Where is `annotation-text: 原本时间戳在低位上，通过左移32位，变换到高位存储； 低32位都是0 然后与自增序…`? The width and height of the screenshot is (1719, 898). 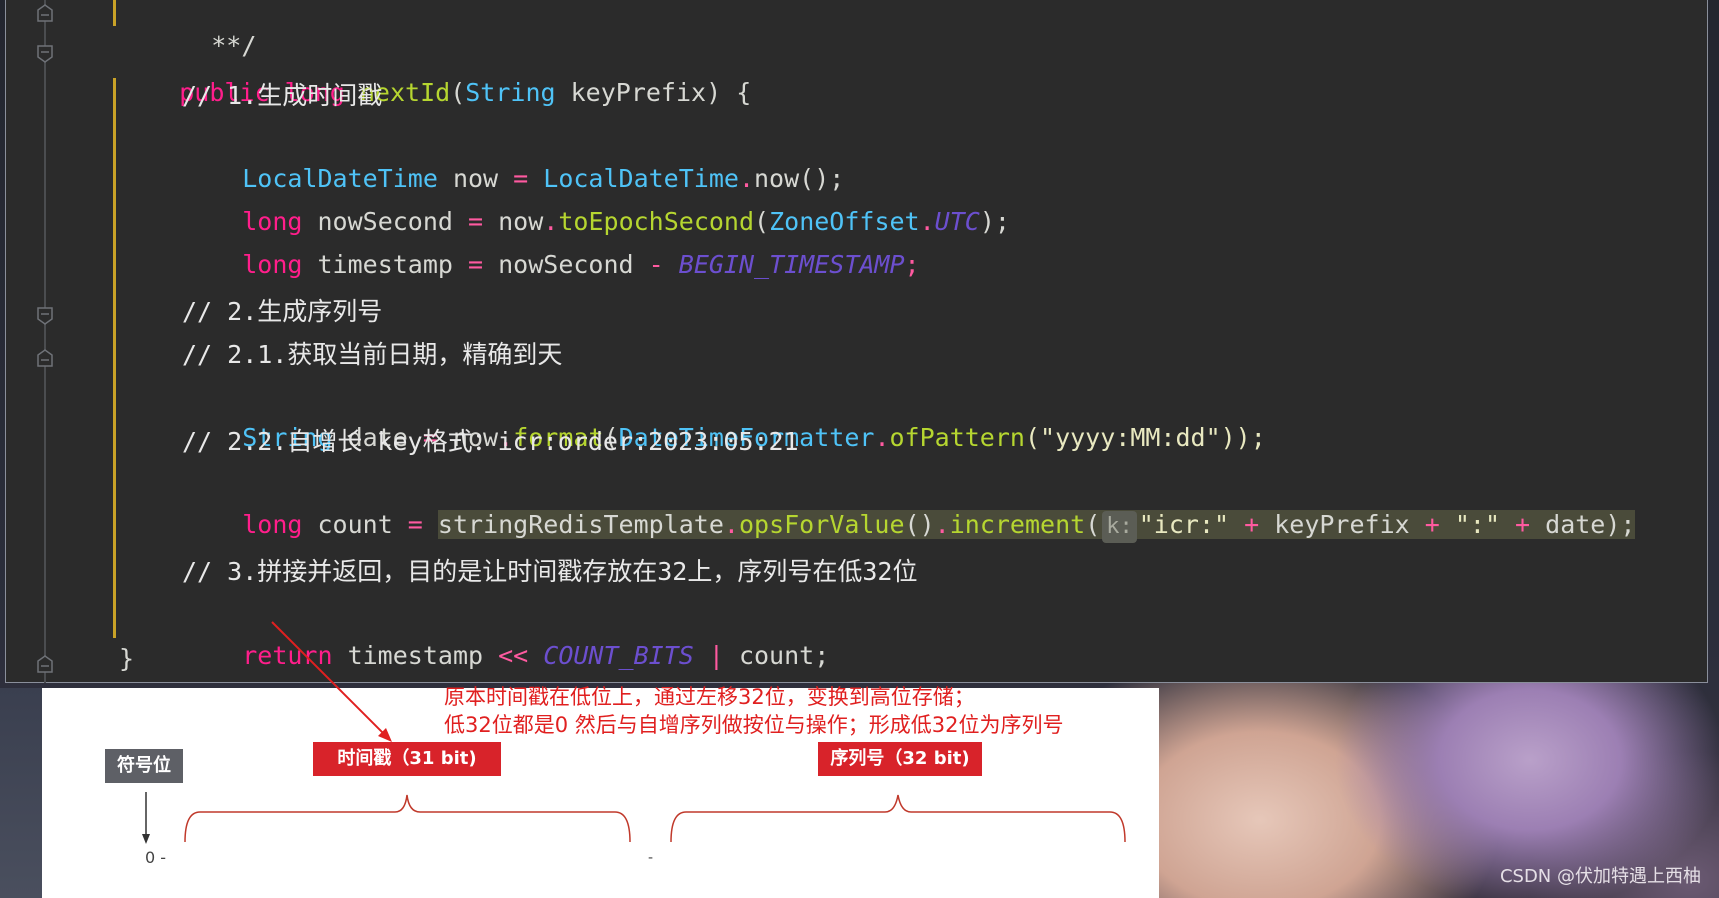
annotation-text: 原本时间戳在低位上，通过左移32位，变换到高位存储； 低32位都是0 然后与自增序… is located at coordinates (753, 711).